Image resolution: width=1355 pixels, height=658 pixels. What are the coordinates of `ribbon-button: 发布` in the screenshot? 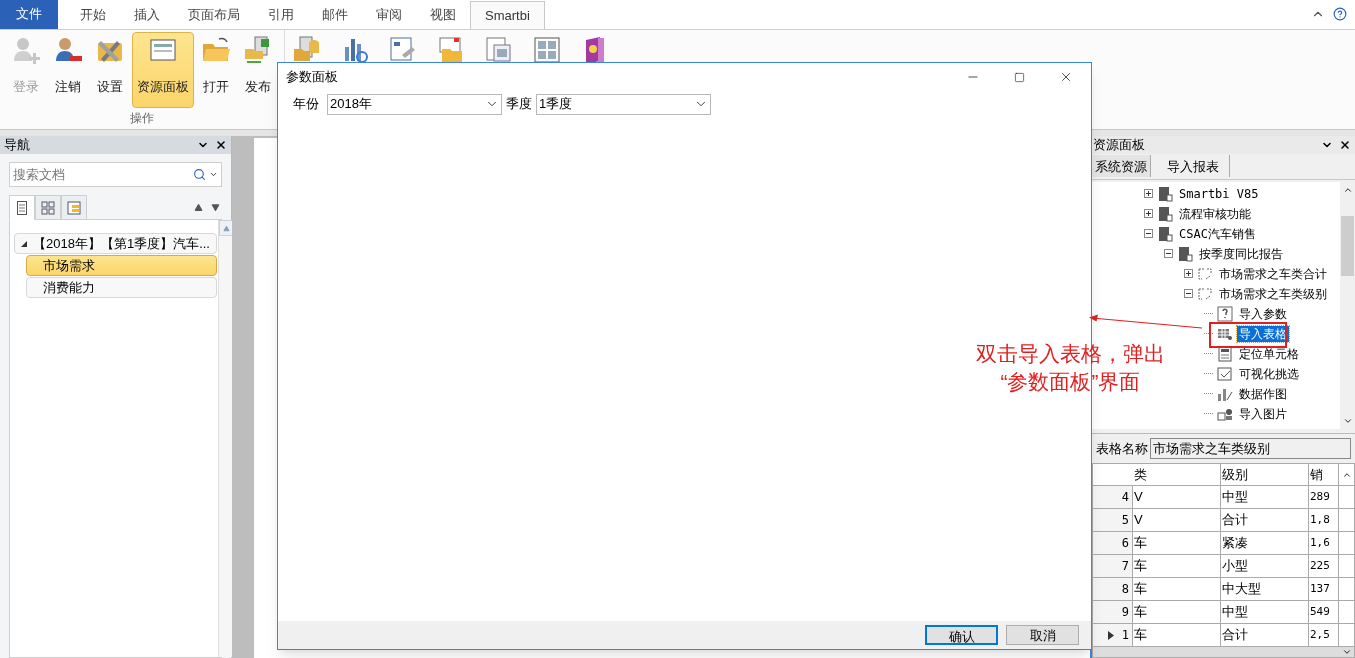 It's located at (258, 70).